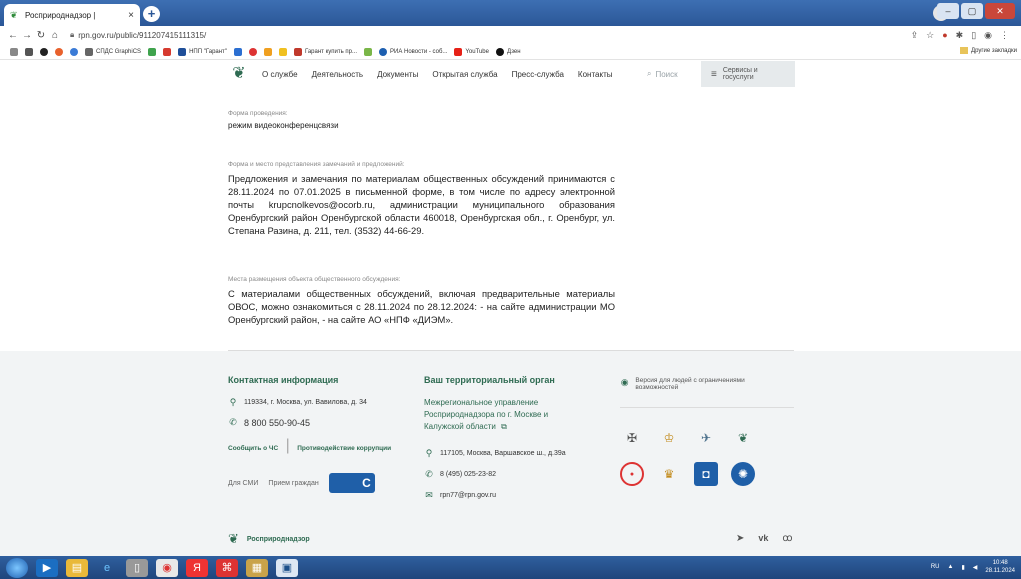 Image resolution: width=1021 pixels, height=579 pixels. What do you see at coordinates (41, 35) in the screenshot?
I see `reload-icon: ↻` at bounding box center [41, 35].